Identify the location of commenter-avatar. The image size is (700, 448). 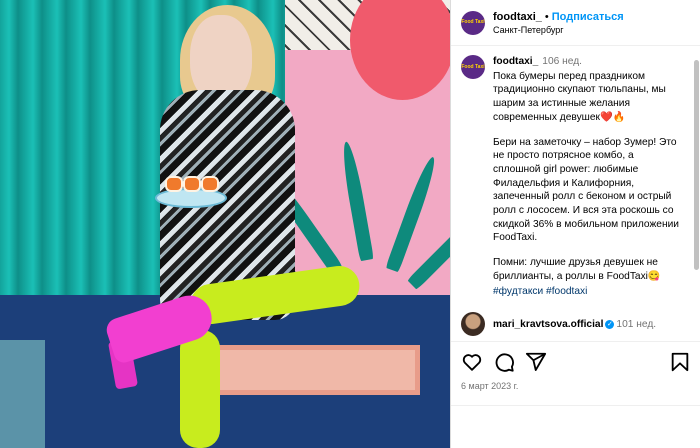
(473, 324).